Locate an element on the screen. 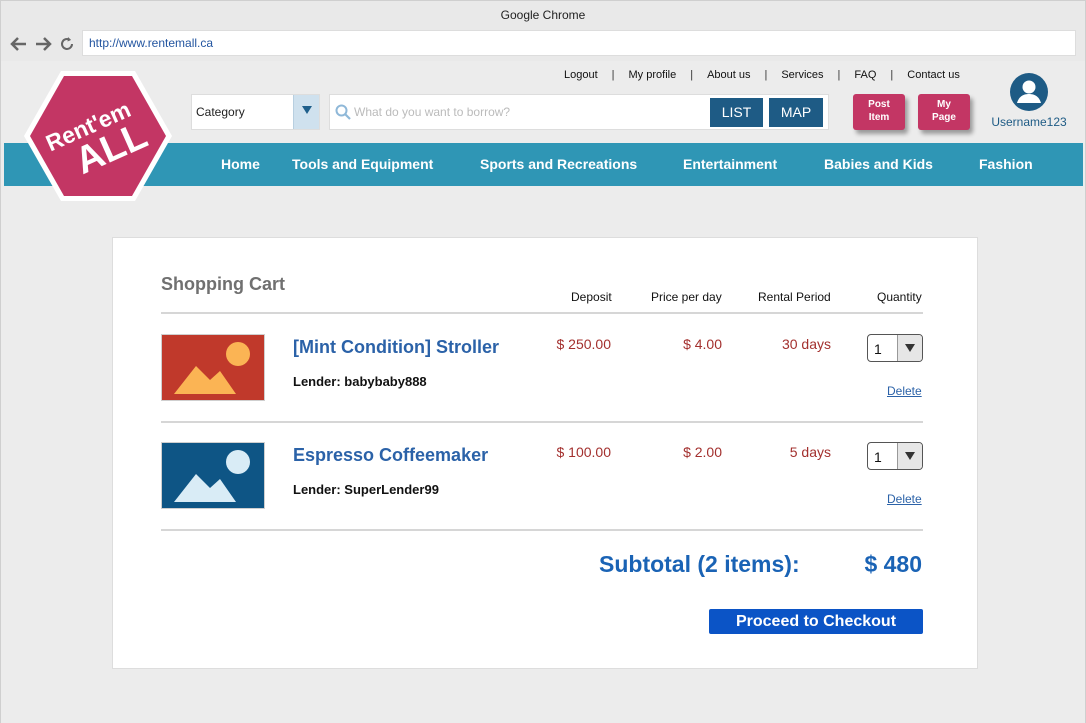 Image resolution: width=1086 pixels, height=723 pixels. site-logo: Rent'em ALL is located at coordinates (98, 136).